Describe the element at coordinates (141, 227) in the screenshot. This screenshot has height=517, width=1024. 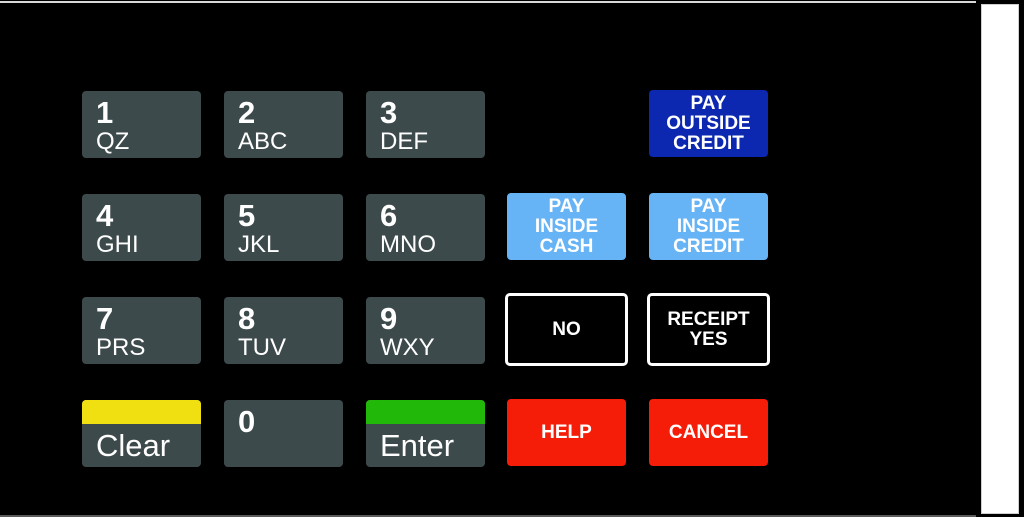
I see `key-4: 4 GHI` at that location.